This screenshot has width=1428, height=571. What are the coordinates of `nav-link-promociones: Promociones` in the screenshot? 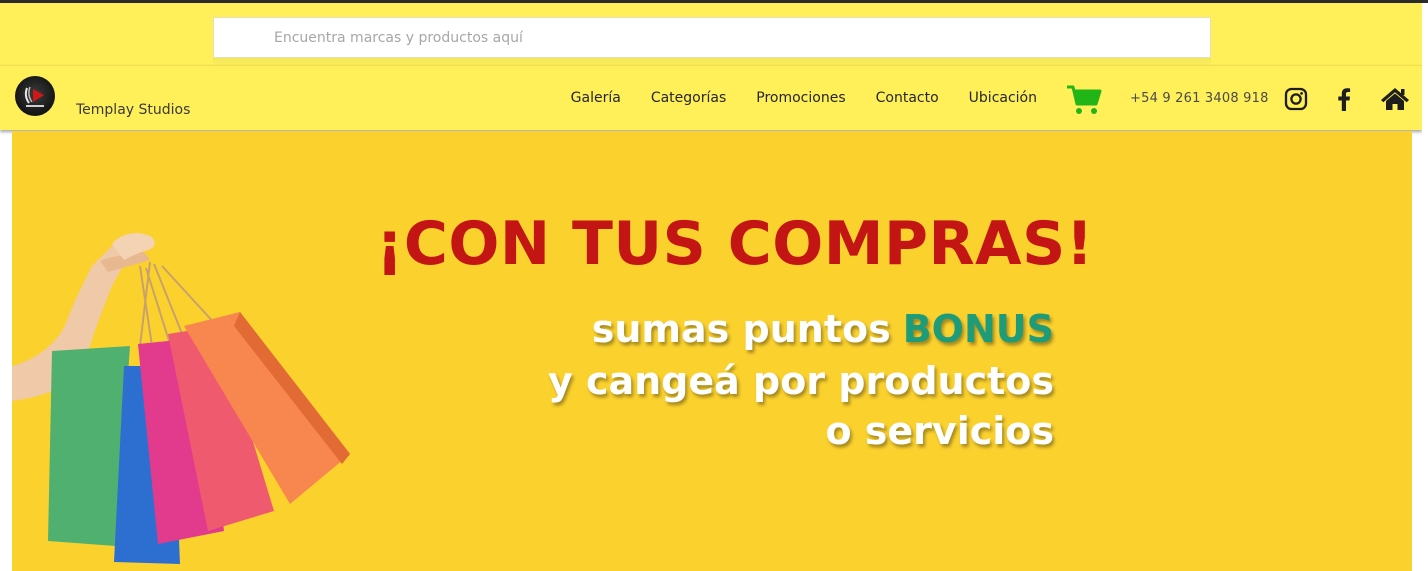 It's located at (800, 98).